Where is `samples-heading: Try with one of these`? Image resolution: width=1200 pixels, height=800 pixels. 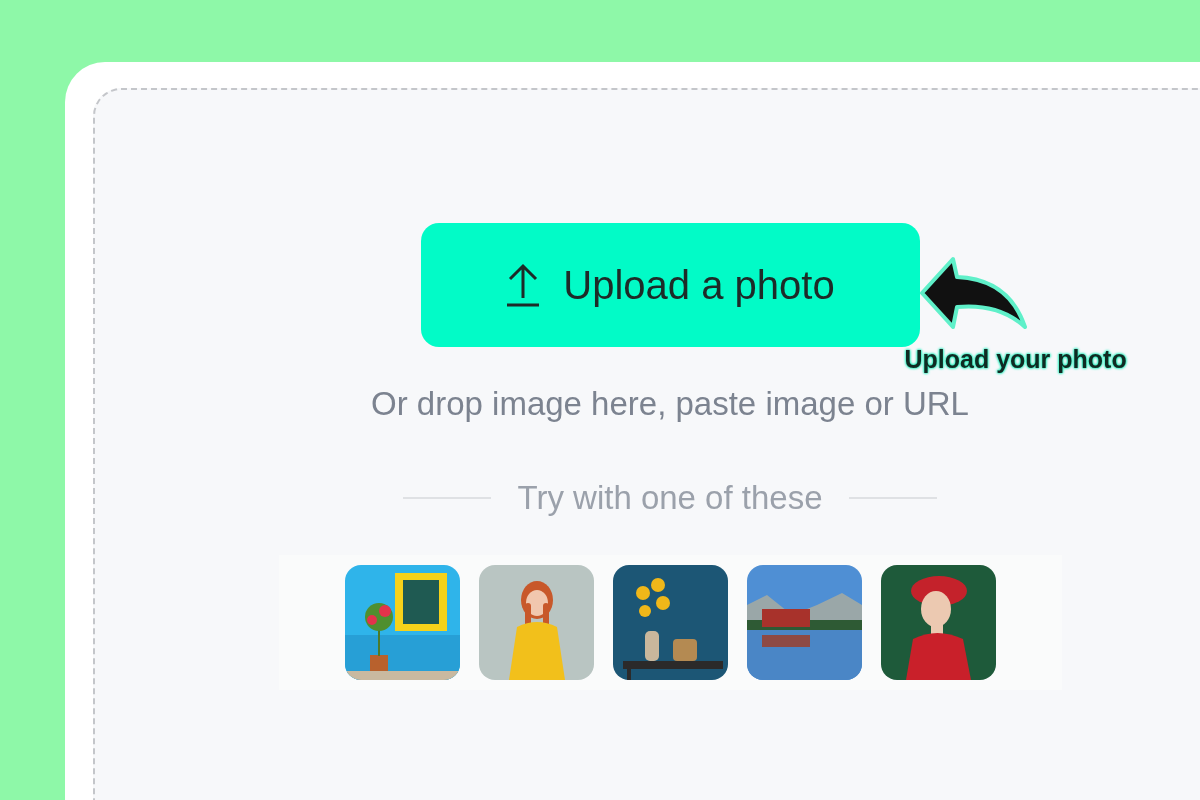
samples-heading: Try with one of these is located at coordinates (670, 498).